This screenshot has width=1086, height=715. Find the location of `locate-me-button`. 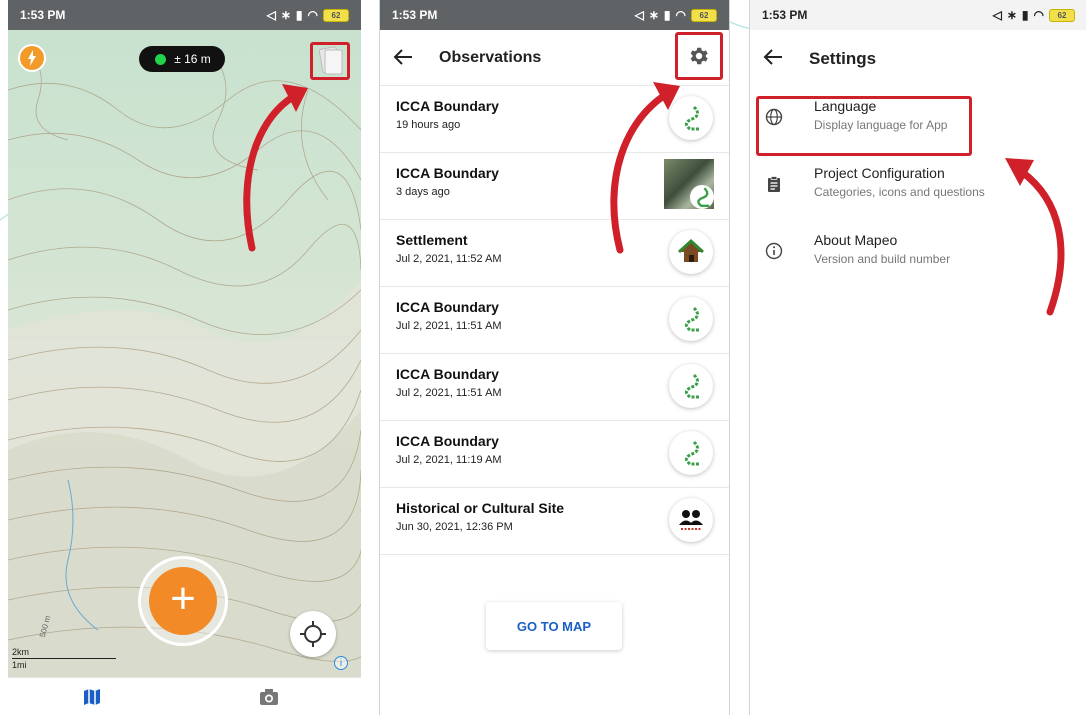

locate-me-button is located at coordinates (313, 634).